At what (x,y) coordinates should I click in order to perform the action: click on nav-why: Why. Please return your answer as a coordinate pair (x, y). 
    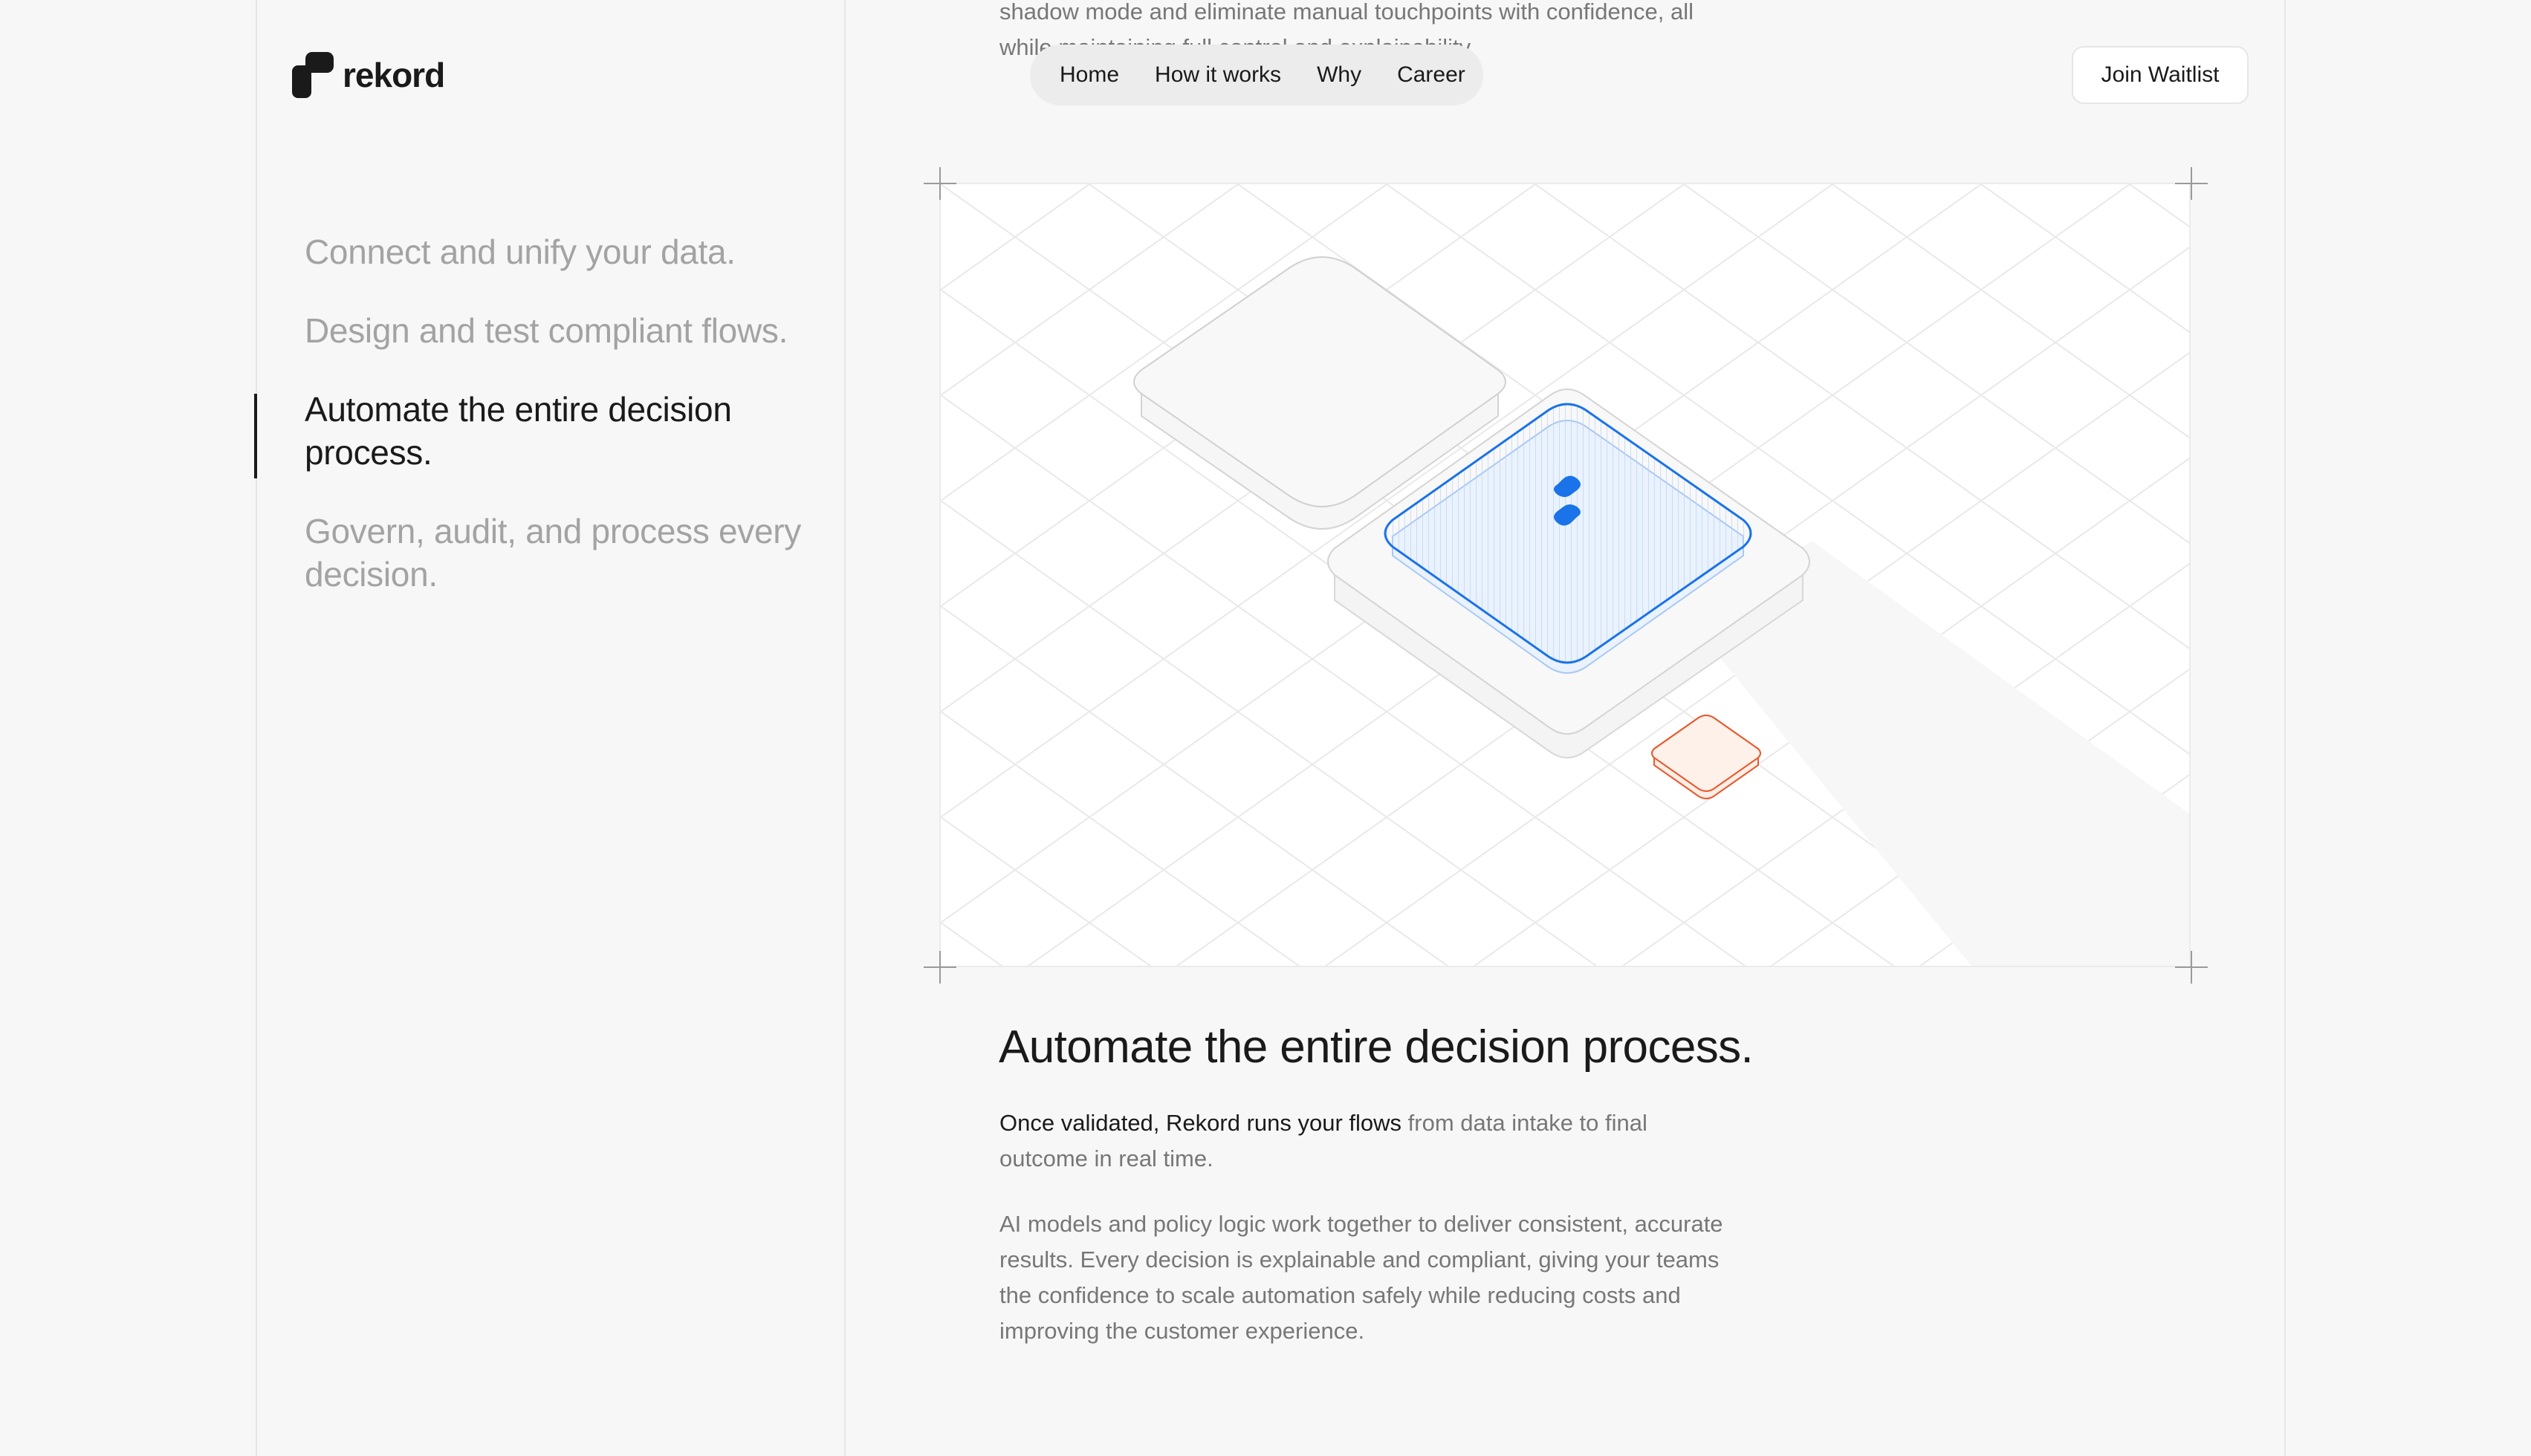
    Looking at the image, I should click on (1339, 75).